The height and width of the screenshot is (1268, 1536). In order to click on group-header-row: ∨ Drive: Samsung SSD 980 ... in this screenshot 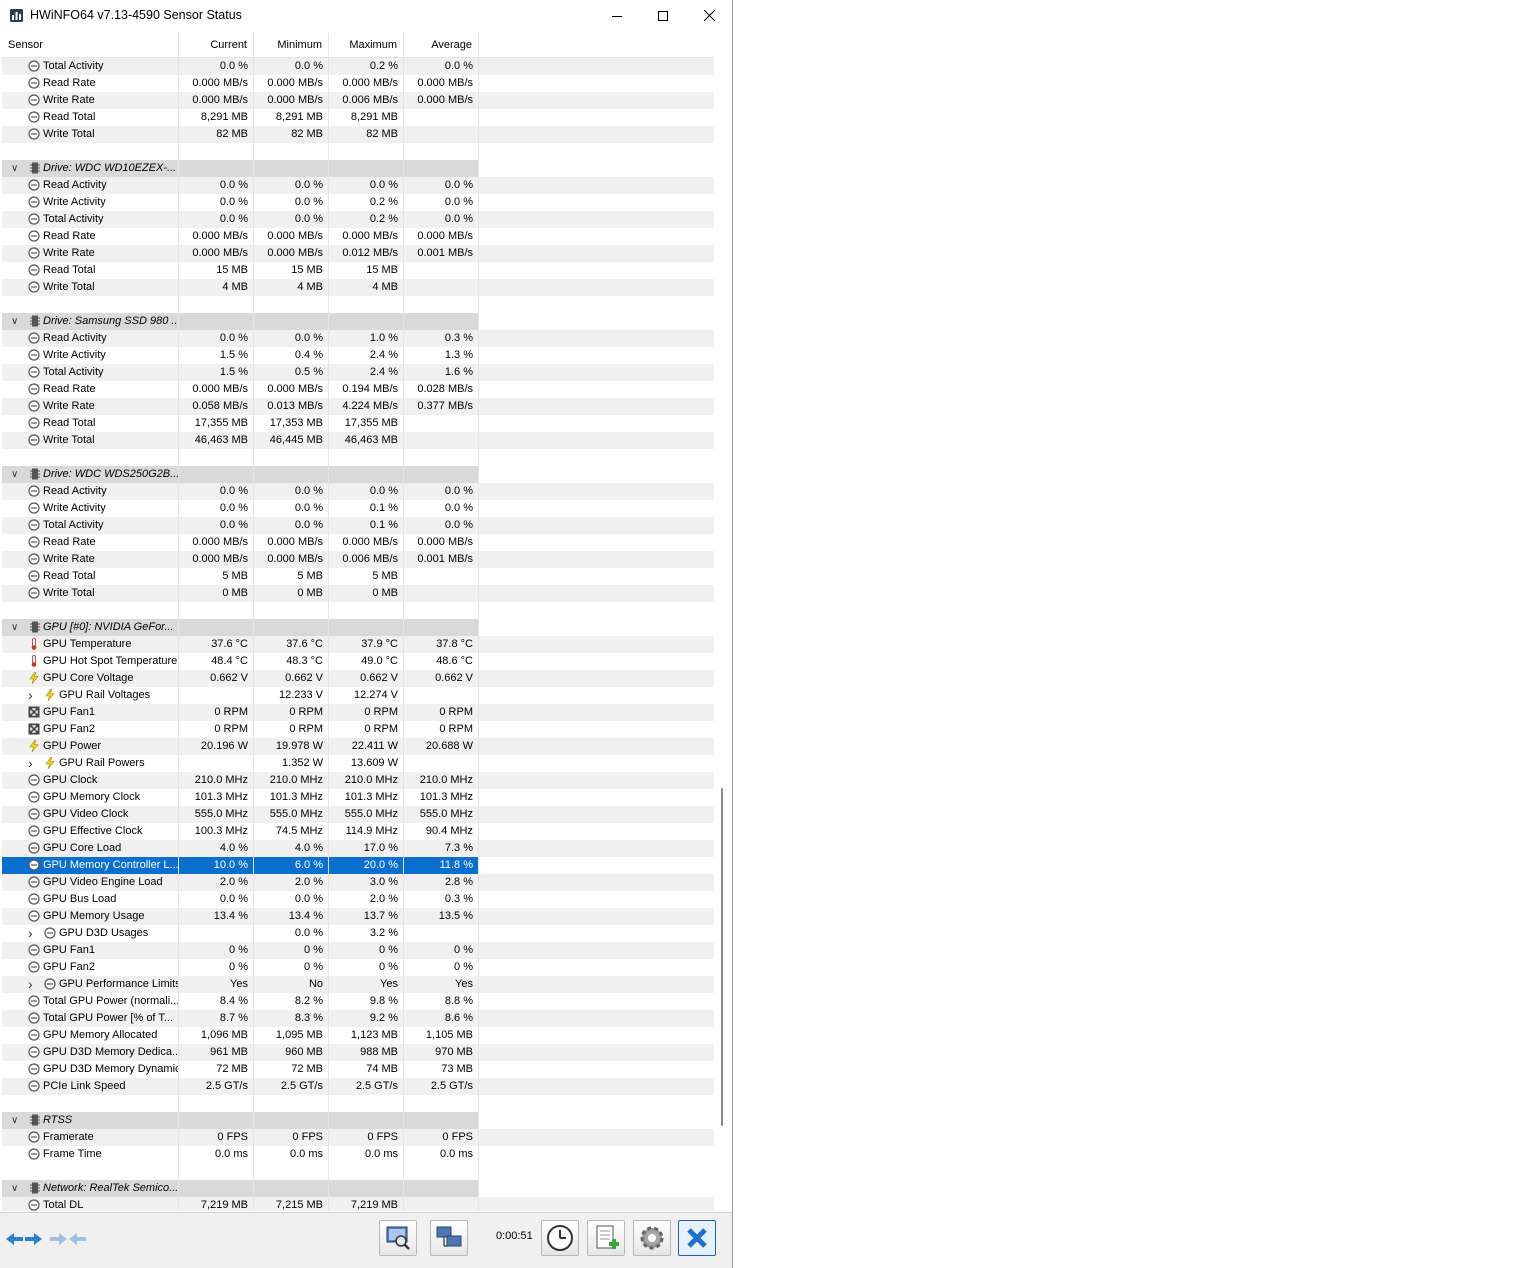, I will do `click(358, 321)`.